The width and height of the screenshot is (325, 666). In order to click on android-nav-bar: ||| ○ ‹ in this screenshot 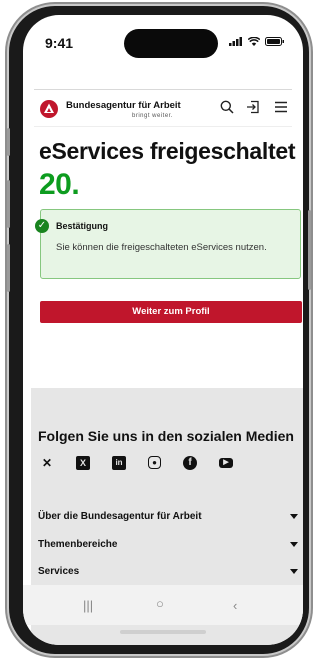, I will do `click(163, 605)`.